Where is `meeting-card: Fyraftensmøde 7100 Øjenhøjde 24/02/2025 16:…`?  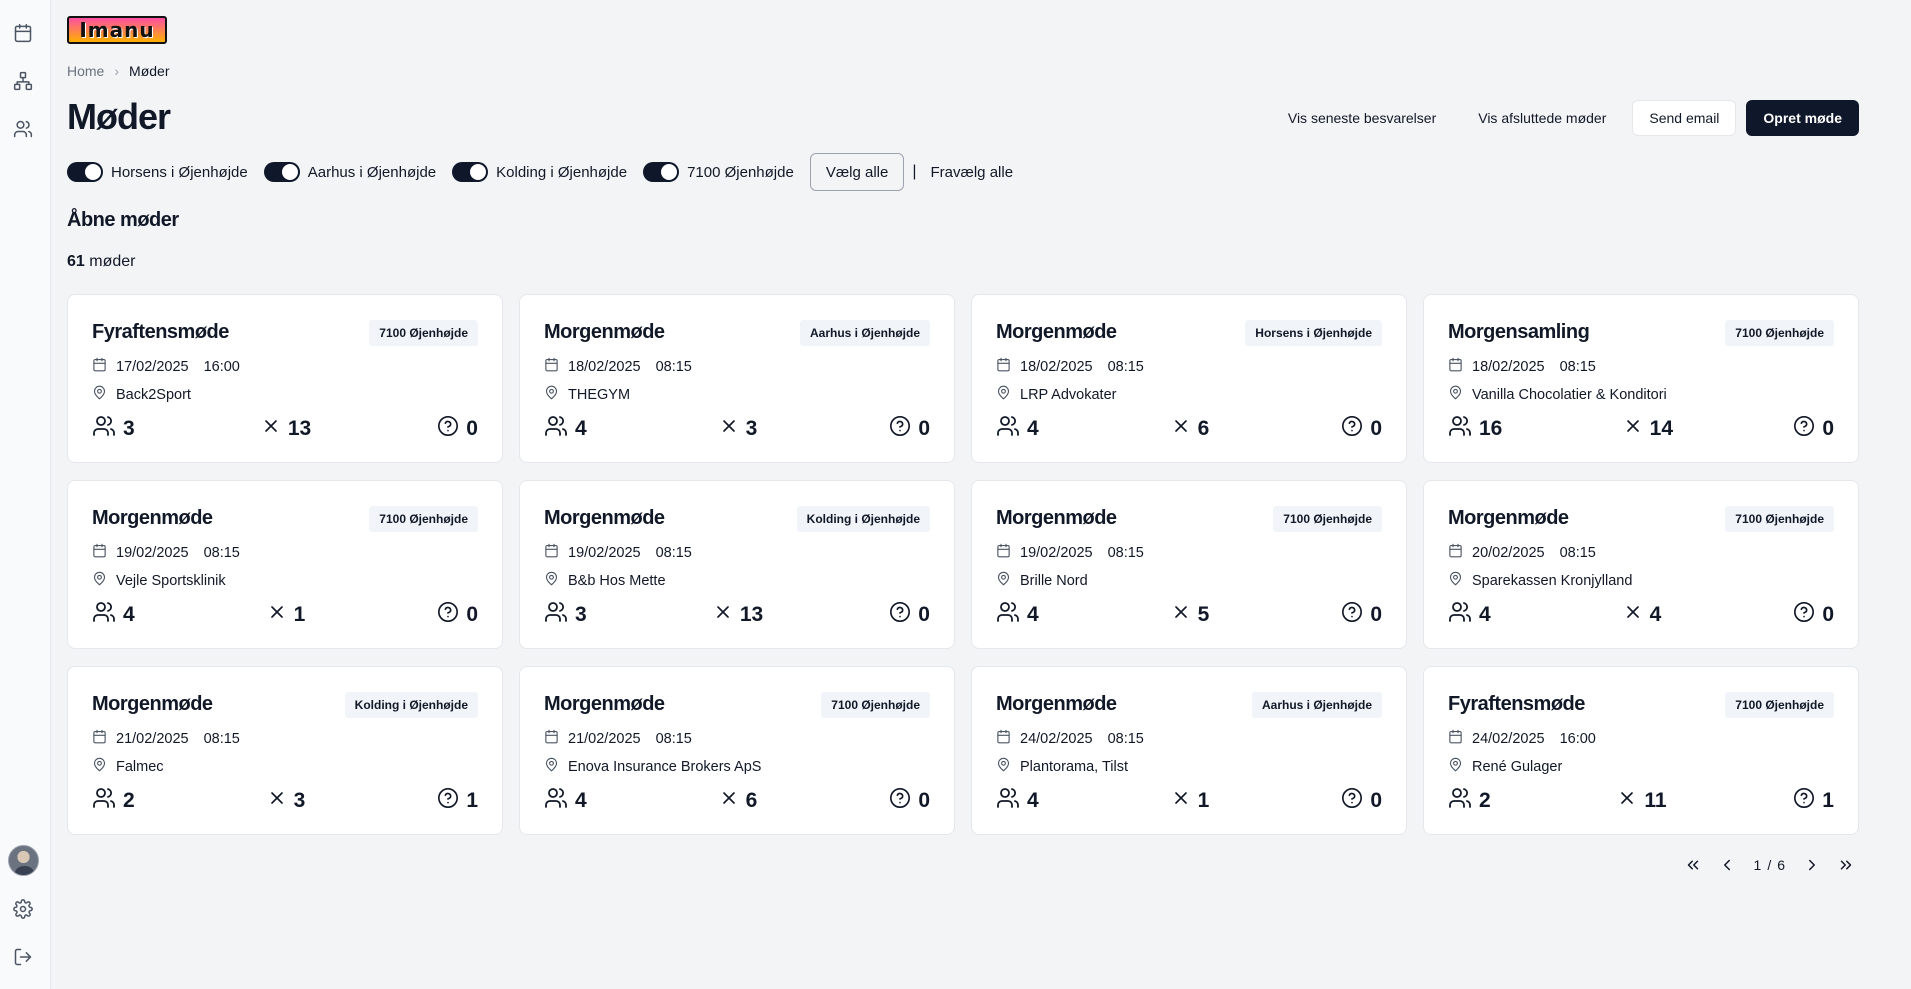 meeting-card: Fyraftensmøde 7100 Øjenhøjde 24/02/2025 16:… is located at coordinates (1641, 750).